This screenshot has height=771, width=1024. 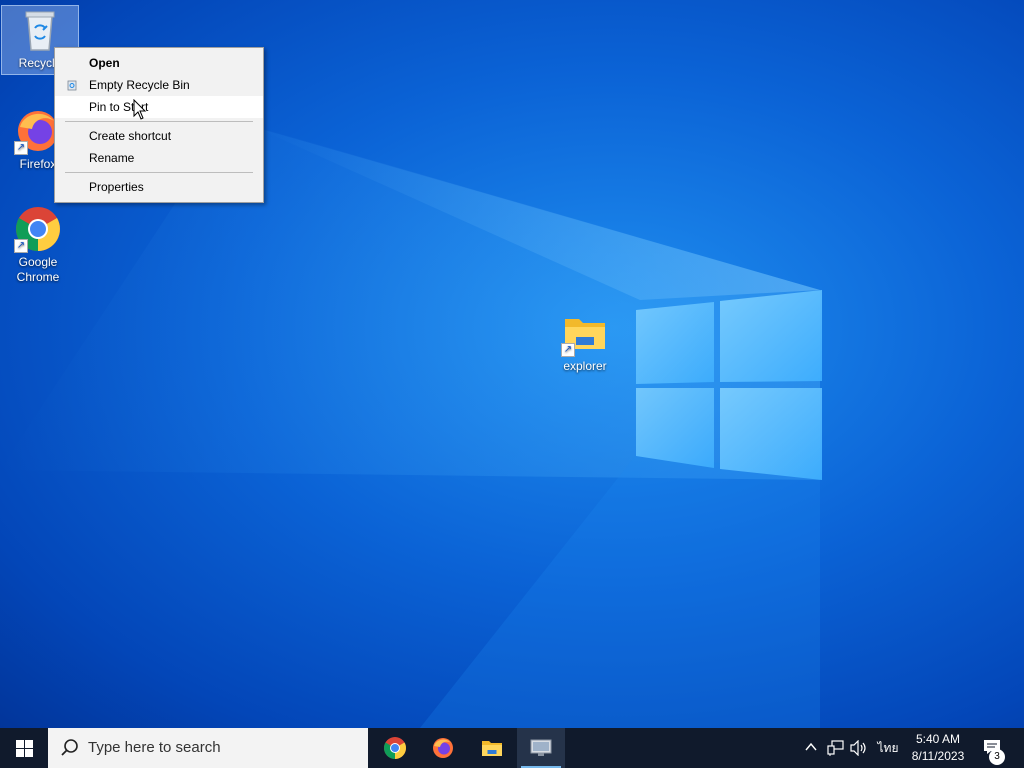 I want to click on desktop-icon-explorer: ↗ explorer, so click(x=585, y=341).